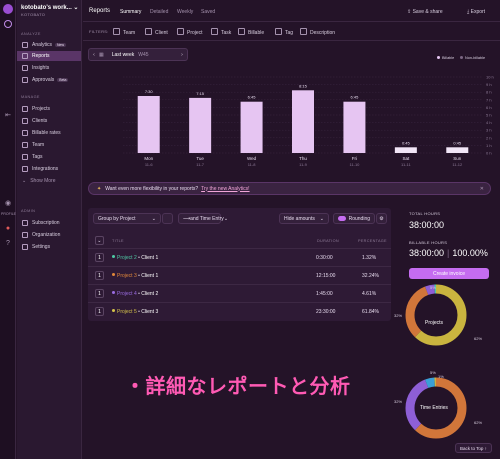  Describe the element at coordinates (187, 218) in the screenshot. I see `arrow-icon: ⟶` at that location.